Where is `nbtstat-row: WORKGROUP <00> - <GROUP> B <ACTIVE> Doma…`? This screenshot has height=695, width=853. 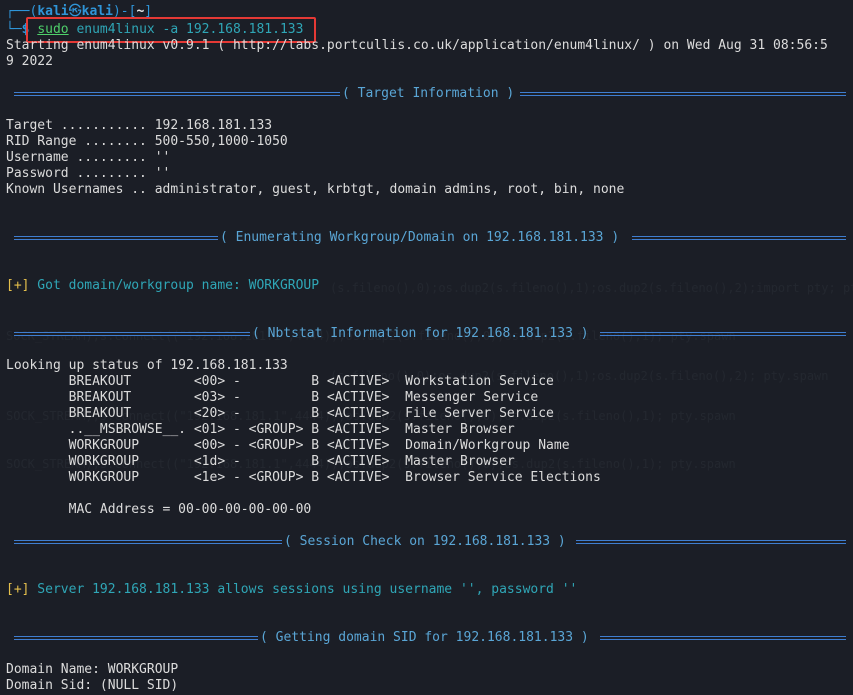 nbtstat-row: WORKGROUP <00> - <GROUP> B <ACTIVE> Doma… is located at coordinates (288, 445).